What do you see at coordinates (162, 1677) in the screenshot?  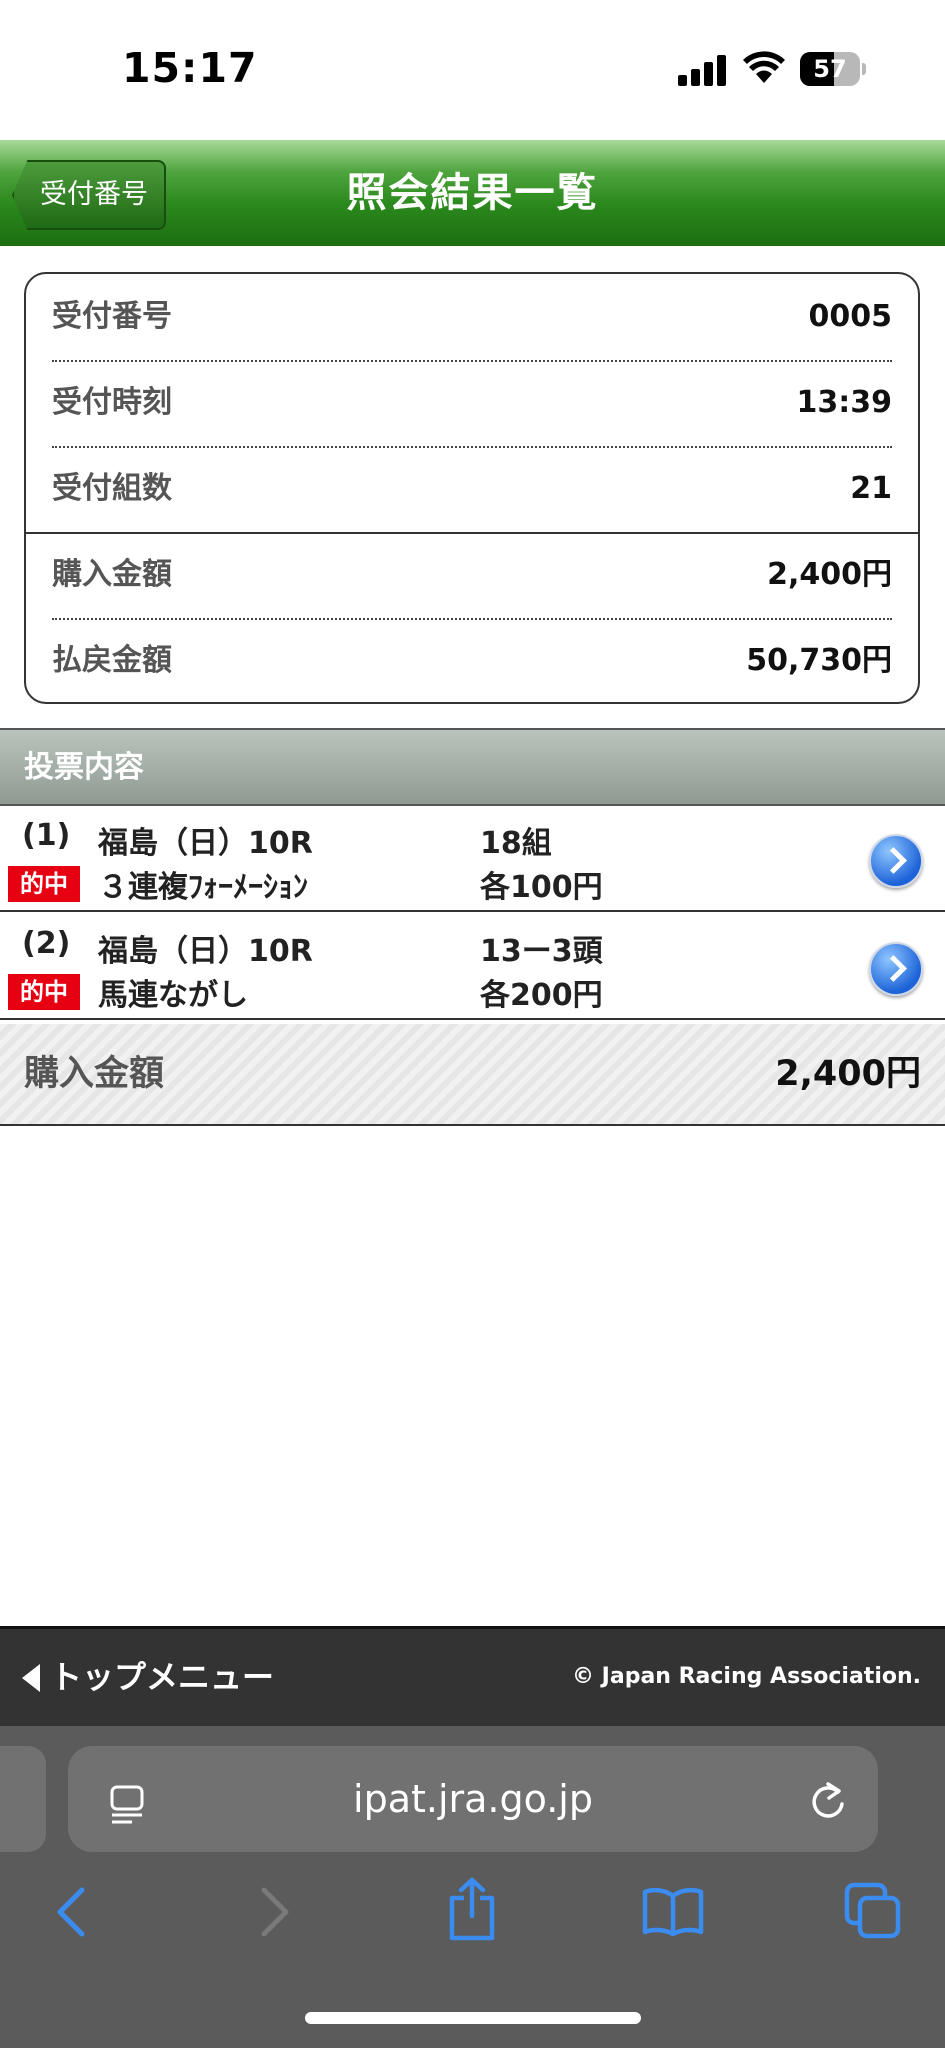 I see `top-menu-label: トップメニュー` at bounding box center [162, 1677].